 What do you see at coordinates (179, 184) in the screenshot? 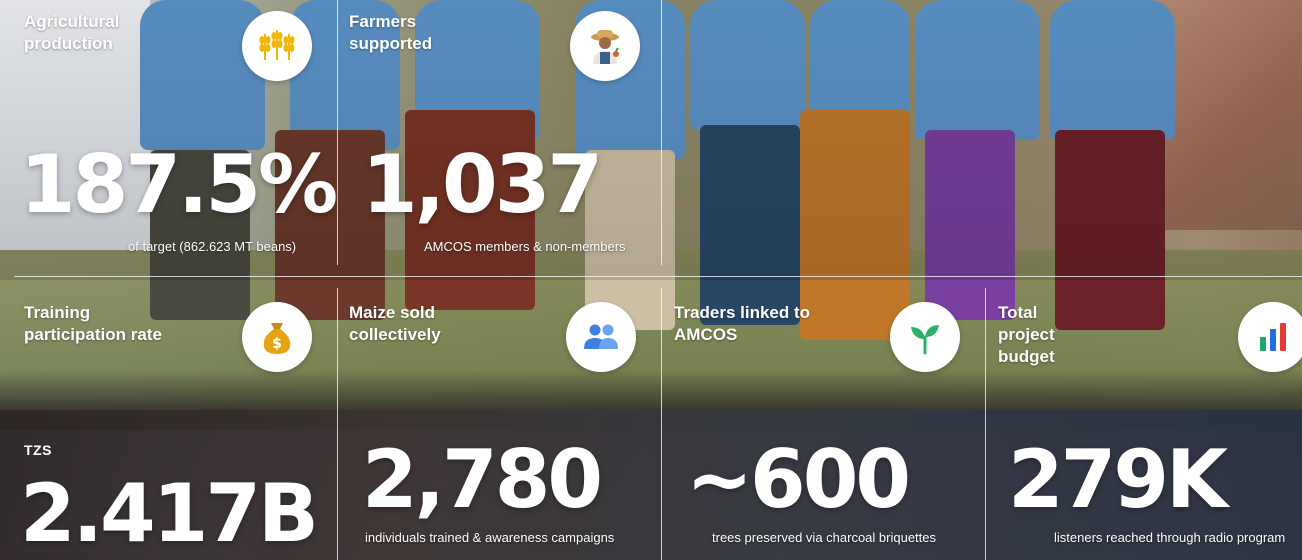
I see `stat-value: 187.5%` at bounding box center [179, 184].